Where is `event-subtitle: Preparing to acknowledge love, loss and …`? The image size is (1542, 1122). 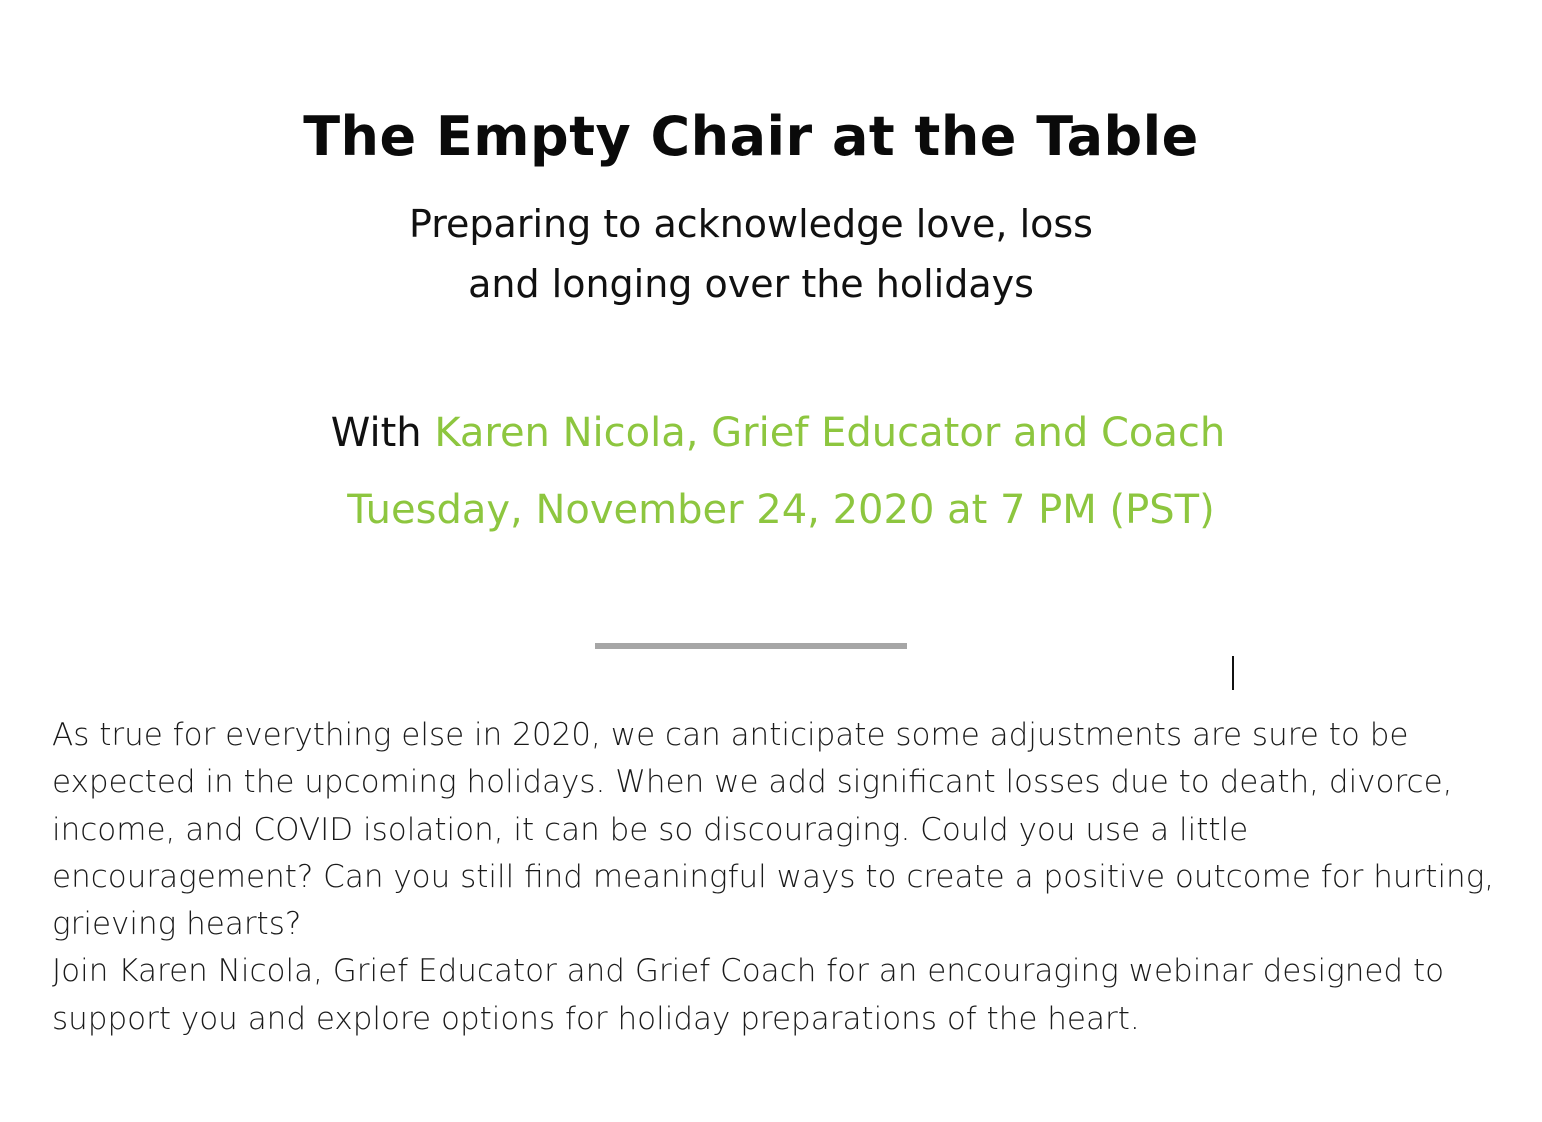
event-subtitle: Preparing to acknowledge love, loss and … is located at coordinates (751, 254).